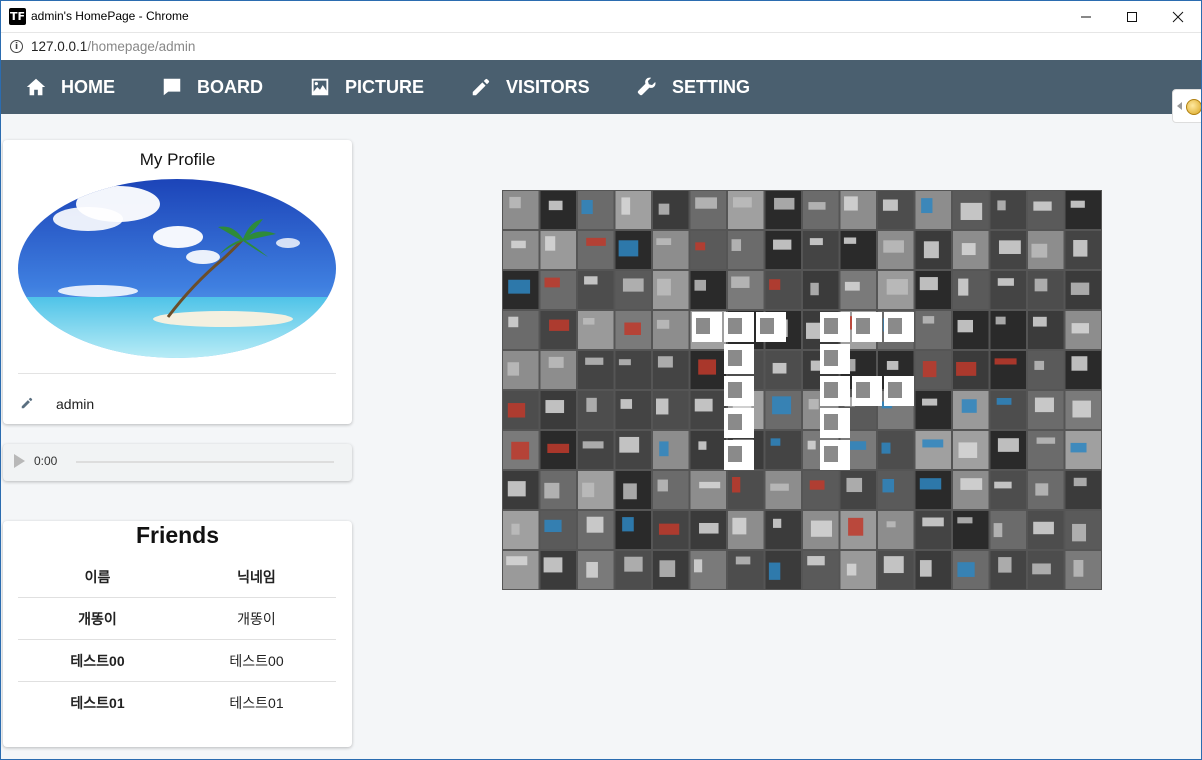 This screenshot has height=760, width=1202. Describe the element at coordinates (1086, 16) in the screenshot. I see `minimize-icon` at that location.